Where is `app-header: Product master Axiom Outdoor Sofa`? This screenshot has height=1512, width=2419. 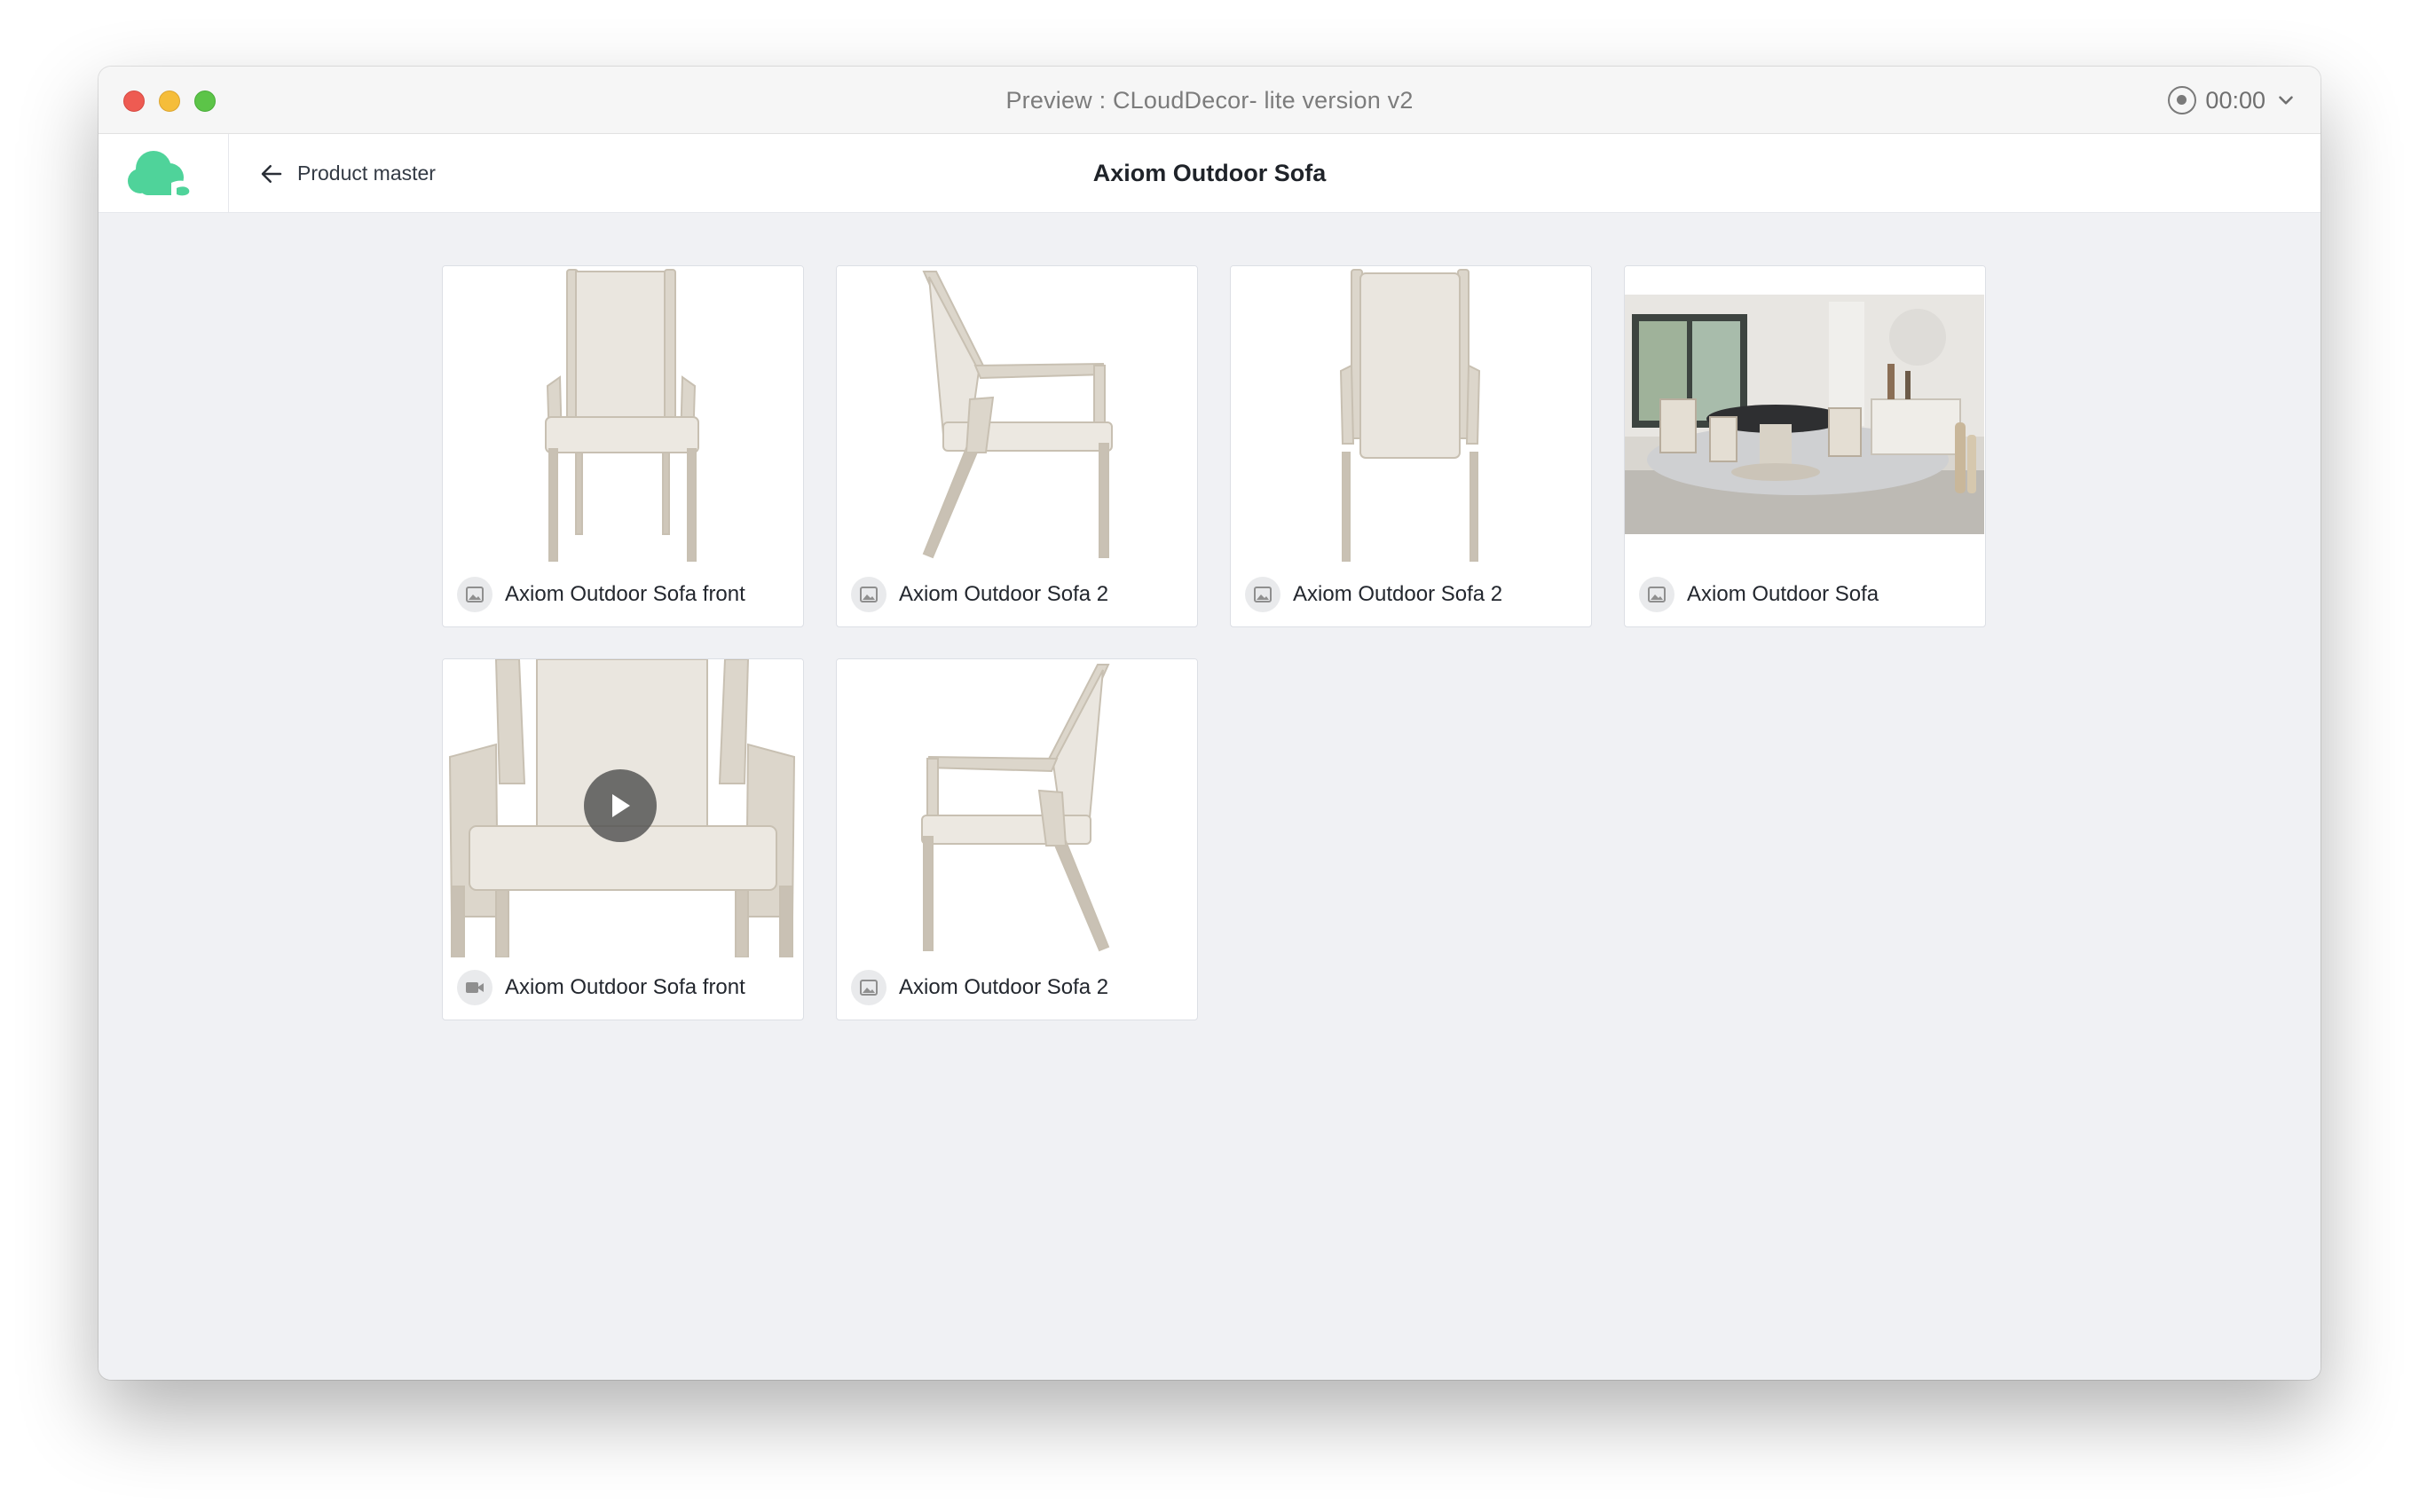 app-header: Product master Axiom Outdoor Sofa is located at coordinates (1209, 173).